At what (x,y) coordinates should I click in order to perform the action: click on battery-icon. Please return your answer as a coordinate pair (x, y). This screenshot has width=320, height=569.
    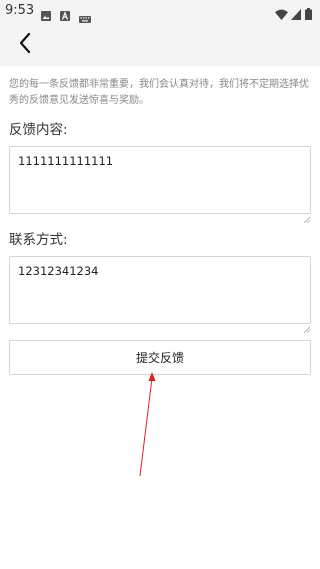
    Looking at the image, I should click on (308, 14).